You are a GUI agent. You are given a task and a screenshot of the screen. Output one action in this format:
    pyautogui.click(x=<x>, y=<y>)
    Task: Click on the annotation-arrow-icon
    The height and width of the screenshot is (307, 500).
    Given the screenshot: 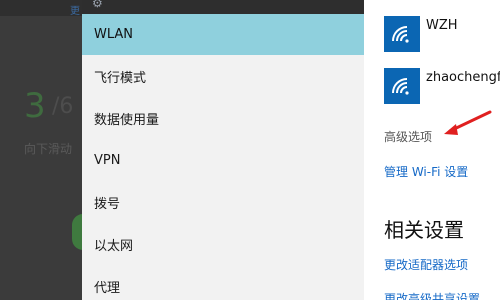 What is the action you would take?
    pyautogui.click(x=468, y=122)
    